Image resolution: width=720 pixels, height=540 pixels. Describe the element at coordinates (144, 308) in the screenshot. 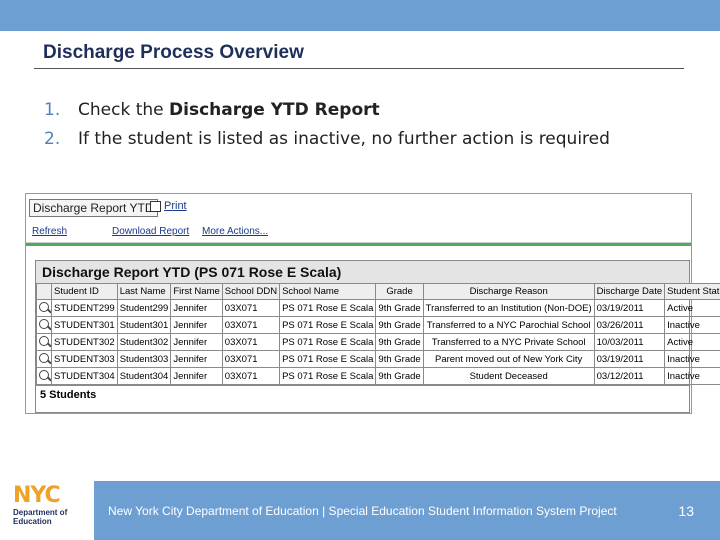

I see `cell-last-name: Student299` at that location.